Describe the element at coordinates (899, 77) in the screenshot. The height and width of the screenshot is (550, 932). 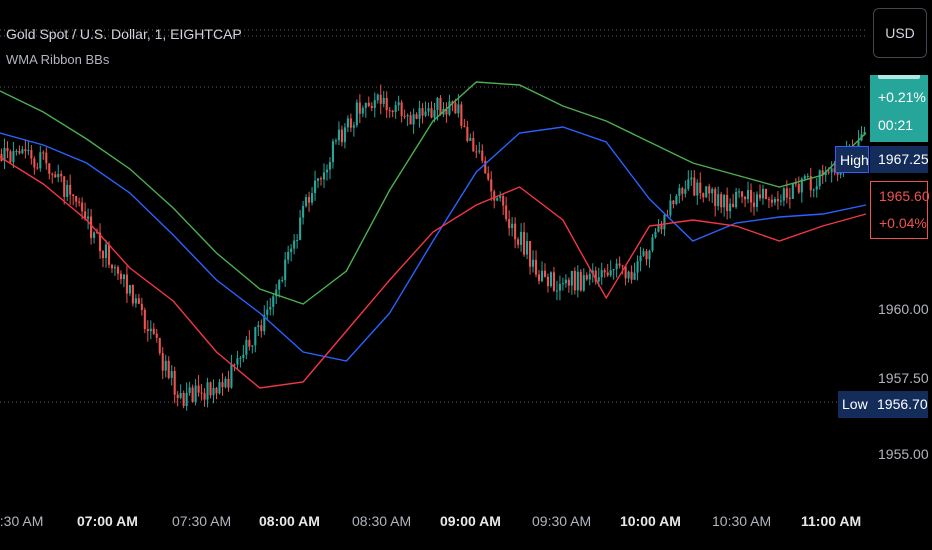
I see `current-price-cut-band` at that location.